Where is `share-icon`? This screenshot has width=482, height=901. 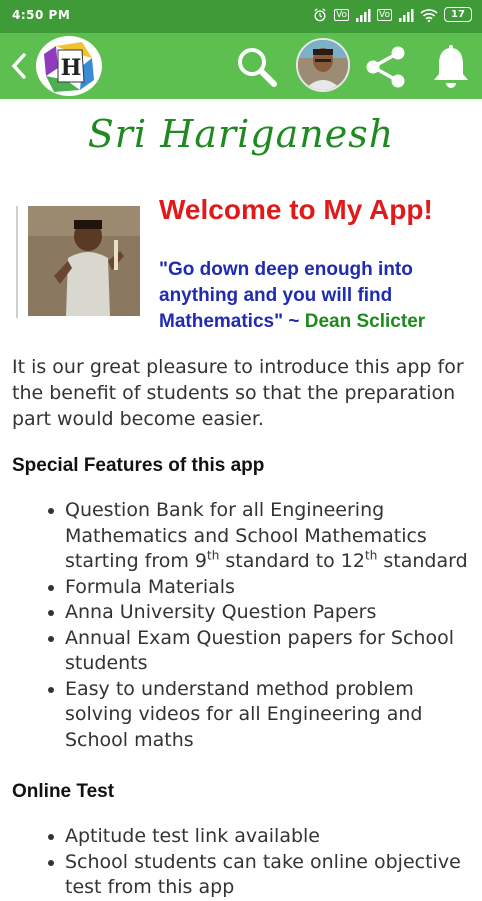
share-icon is located at coordinates (386, 67).